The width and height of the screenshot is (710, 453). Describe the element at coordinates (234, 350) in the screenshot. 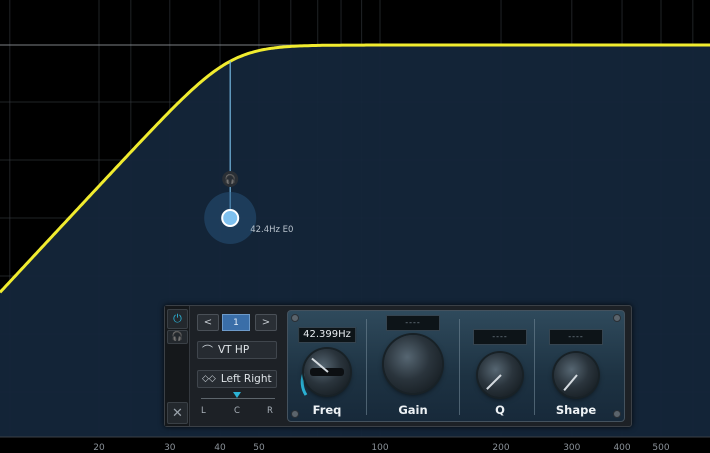

I see `filter-type-label: VT HP` at that location.